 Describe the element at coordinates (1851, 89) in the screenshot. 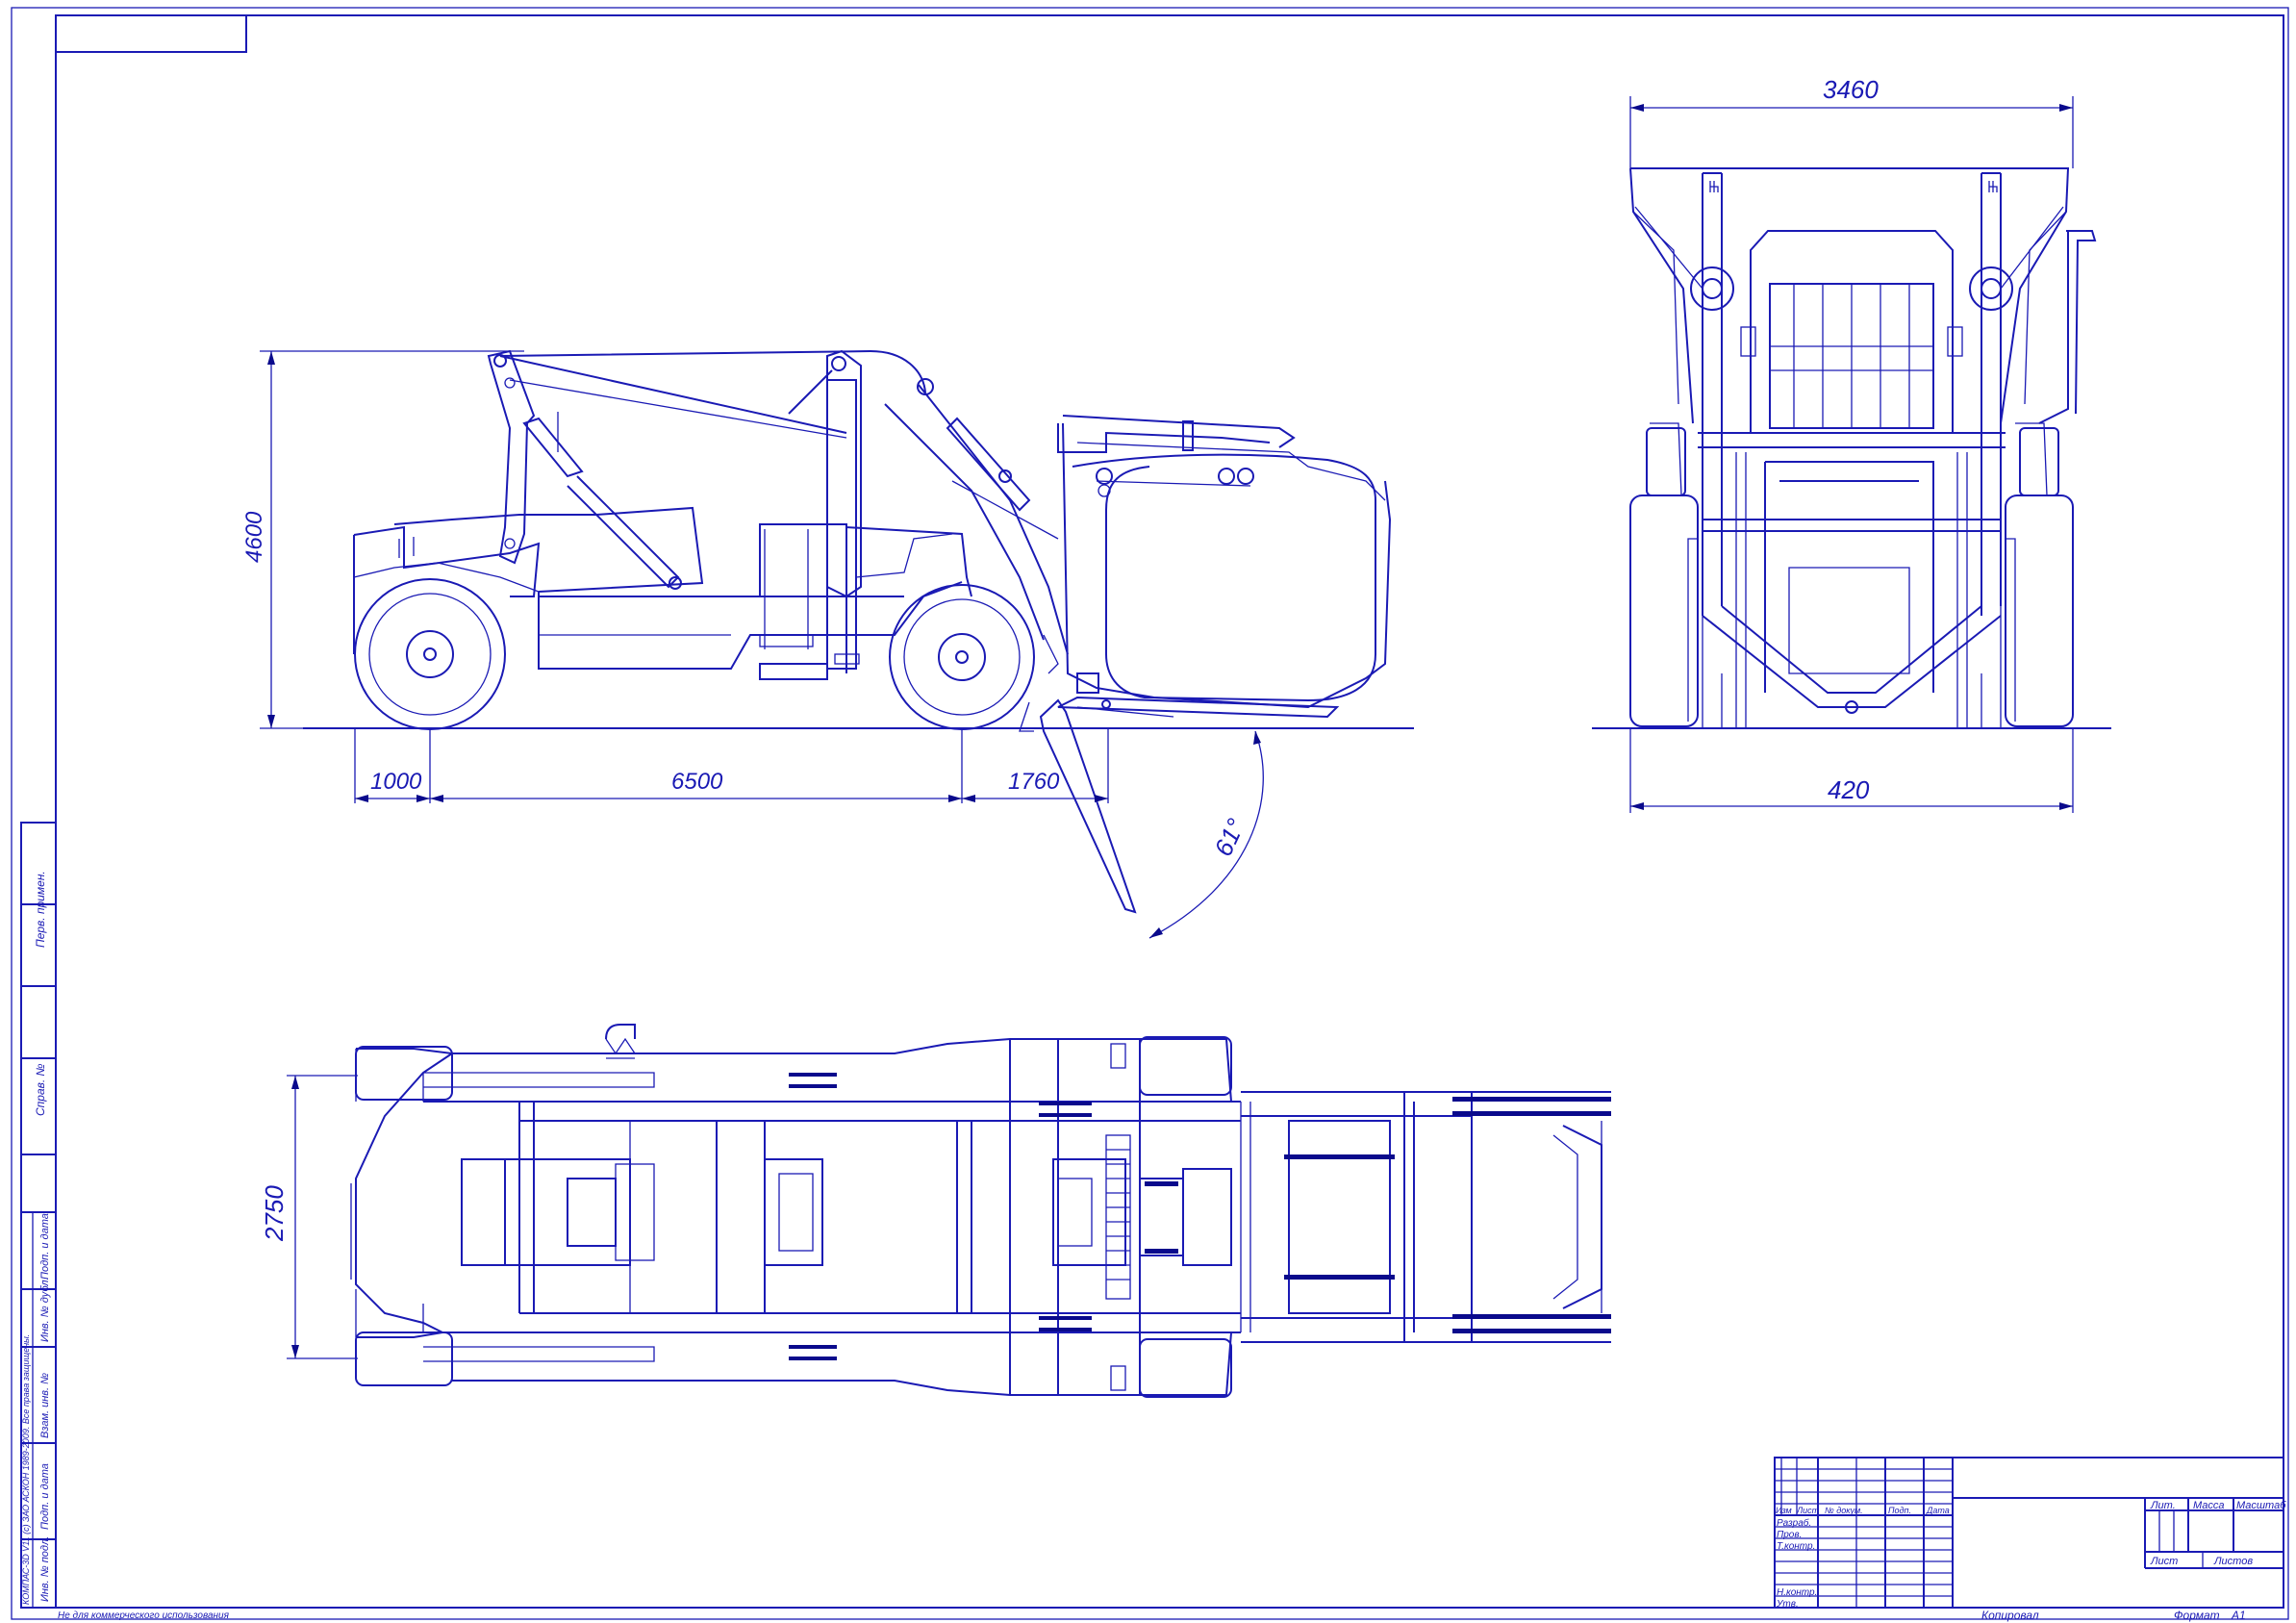

I see `dim-width-top: 3460` at that location.